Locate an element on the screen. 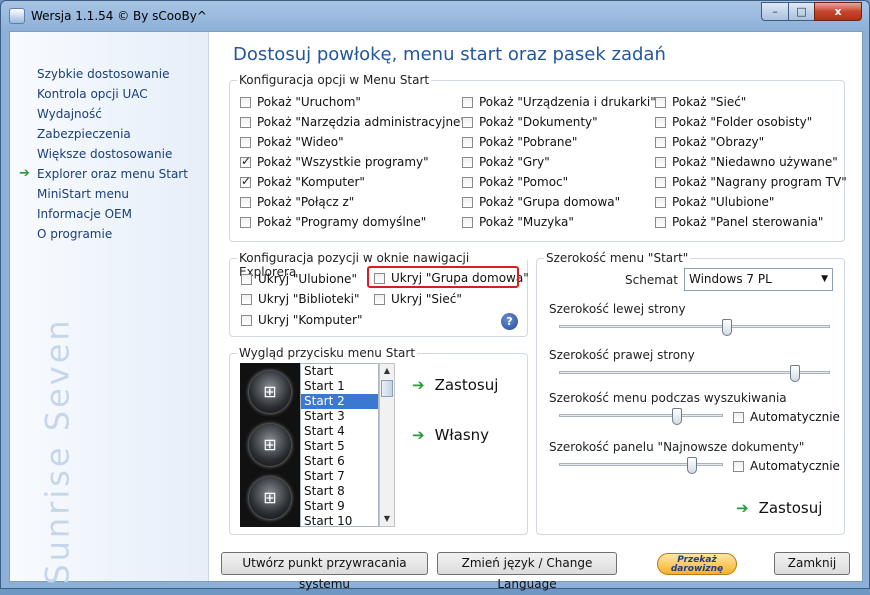 This screenshot has width=870, height=595. start-option-checkbox: Pokaż "Komputer" is located at coordinates (302, 181).